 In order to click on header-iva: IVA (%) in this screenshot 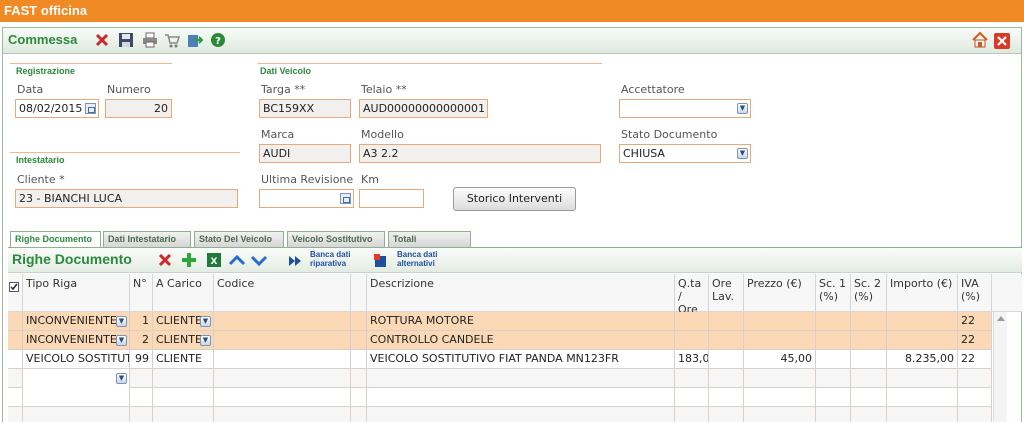, I will do `click(975, 293)`.